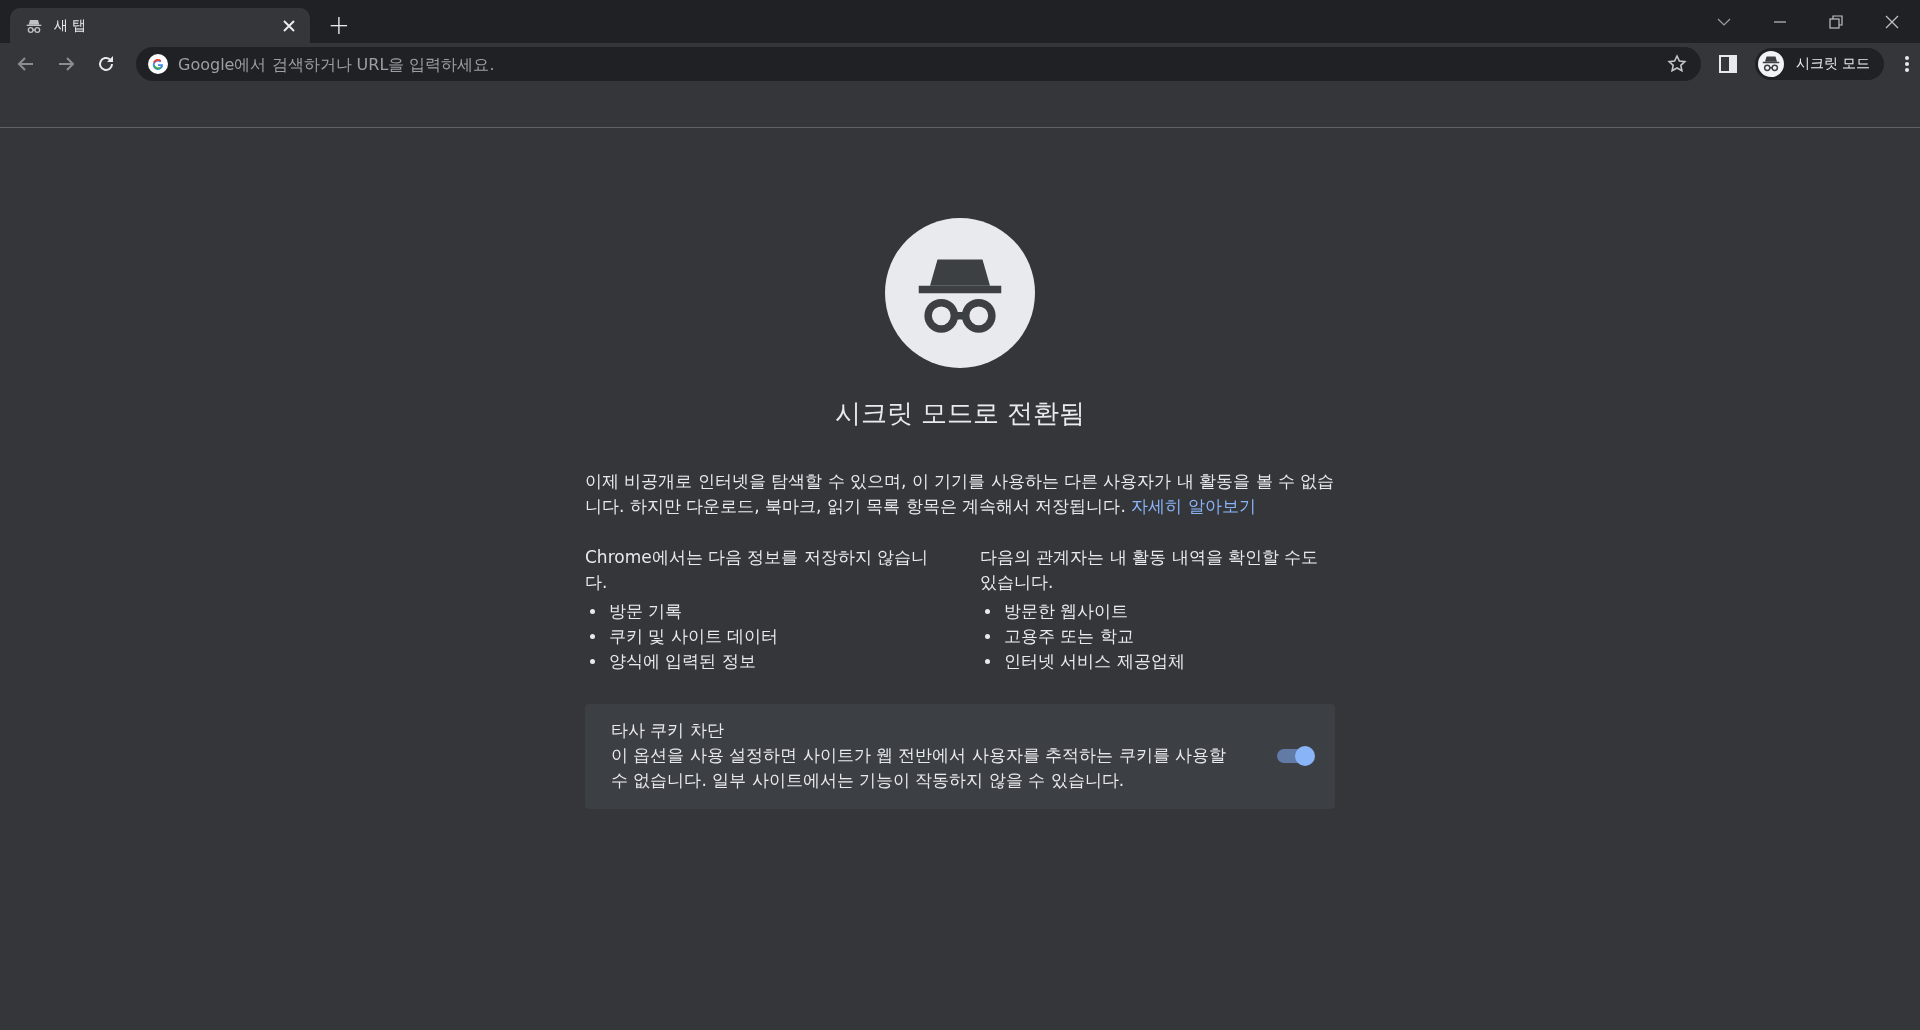 The image size is (1920, 1030). Describe the element at coordinates (682, 661) in the screenshot. I see `list-item: 양식에 입력된 정보` at that location.